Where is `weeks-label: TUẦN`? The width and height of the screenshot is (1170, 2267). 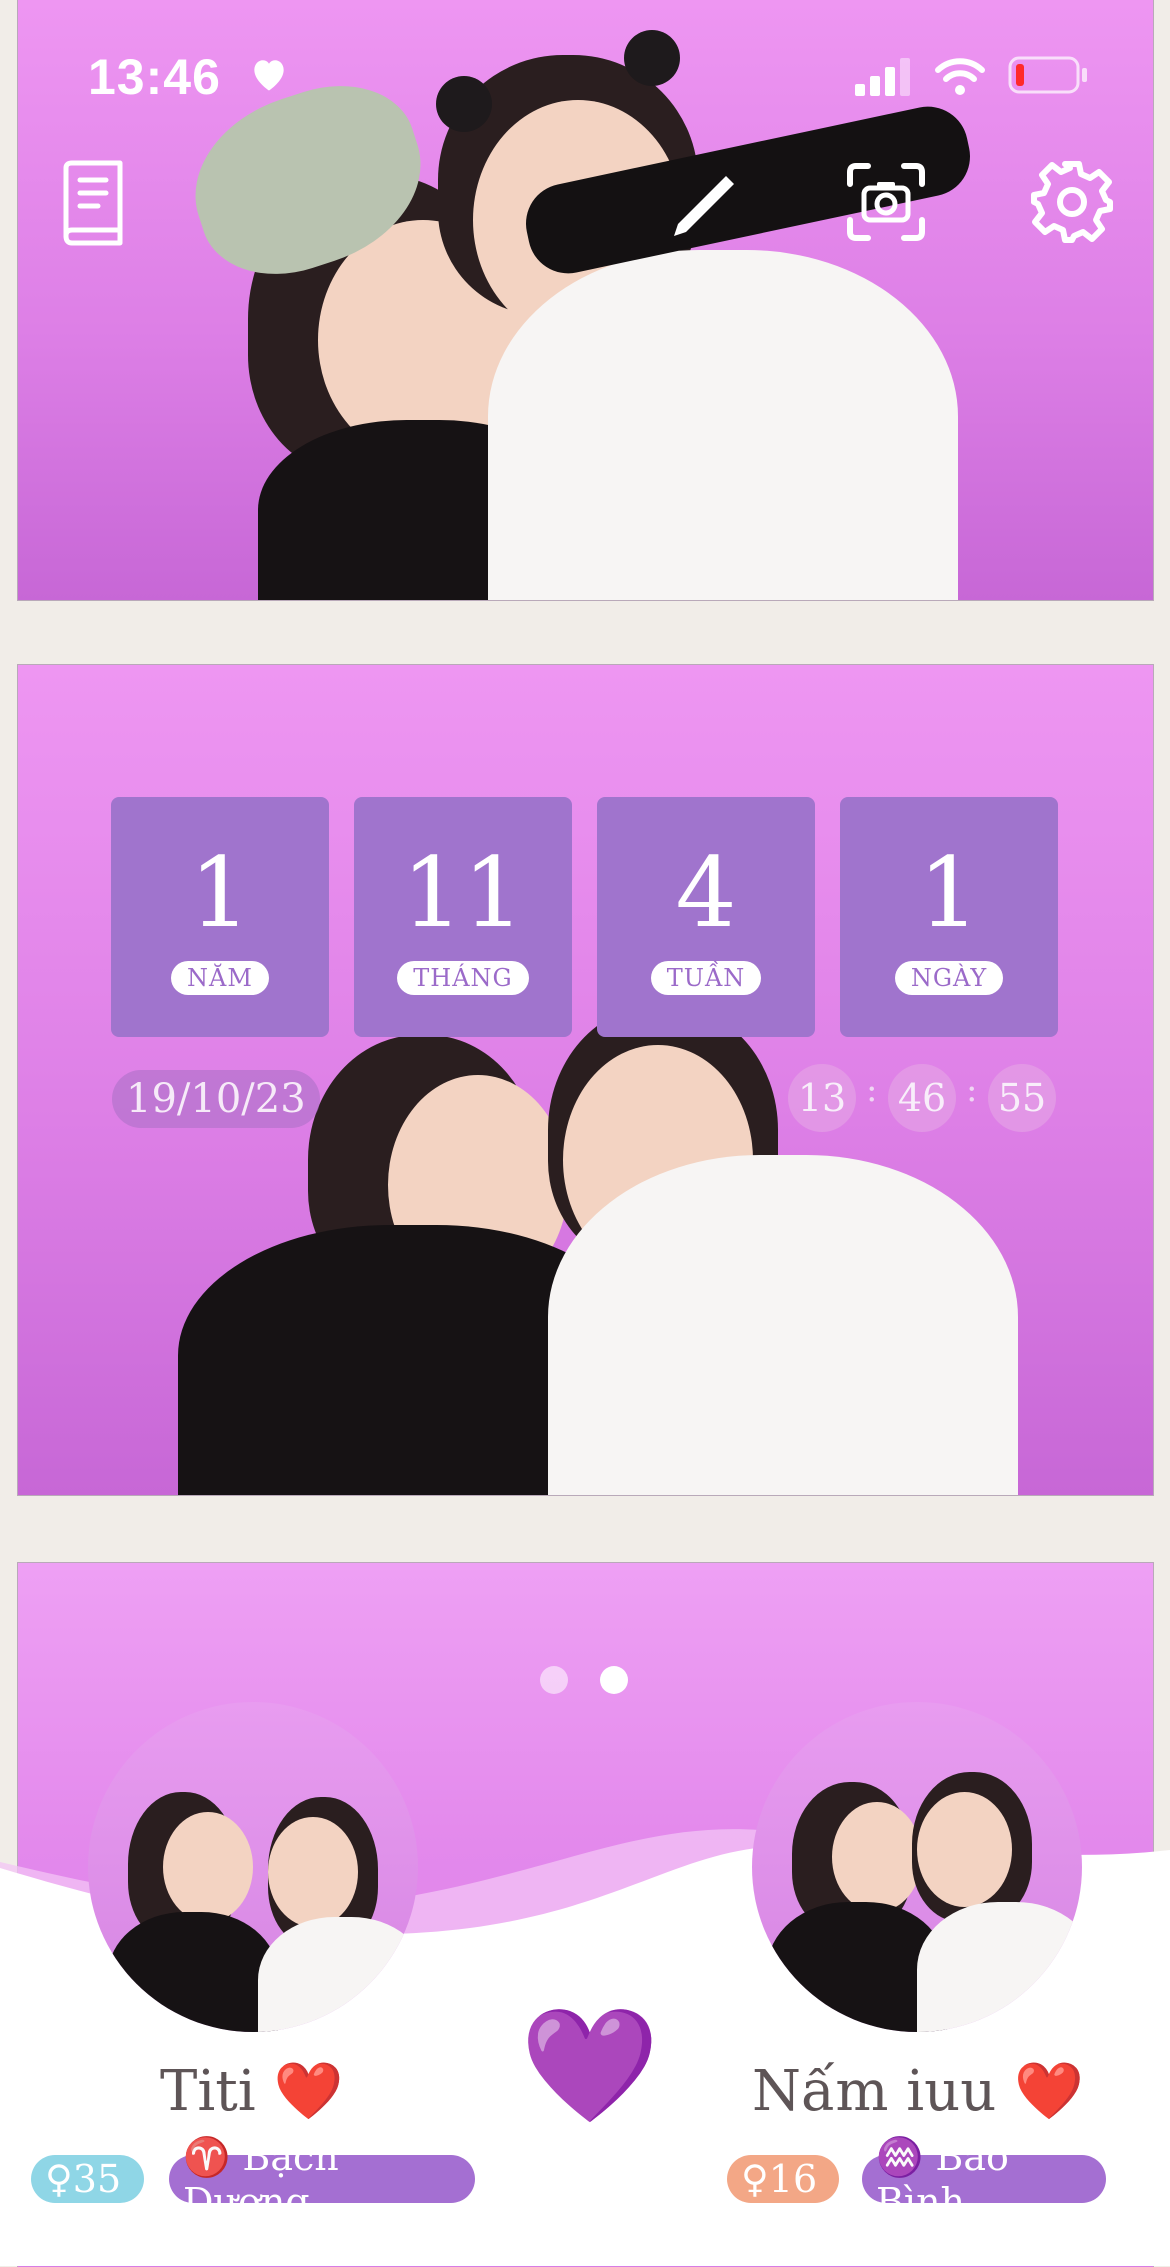 weeks-label: TUẦN is located at coordinates (706, 978).